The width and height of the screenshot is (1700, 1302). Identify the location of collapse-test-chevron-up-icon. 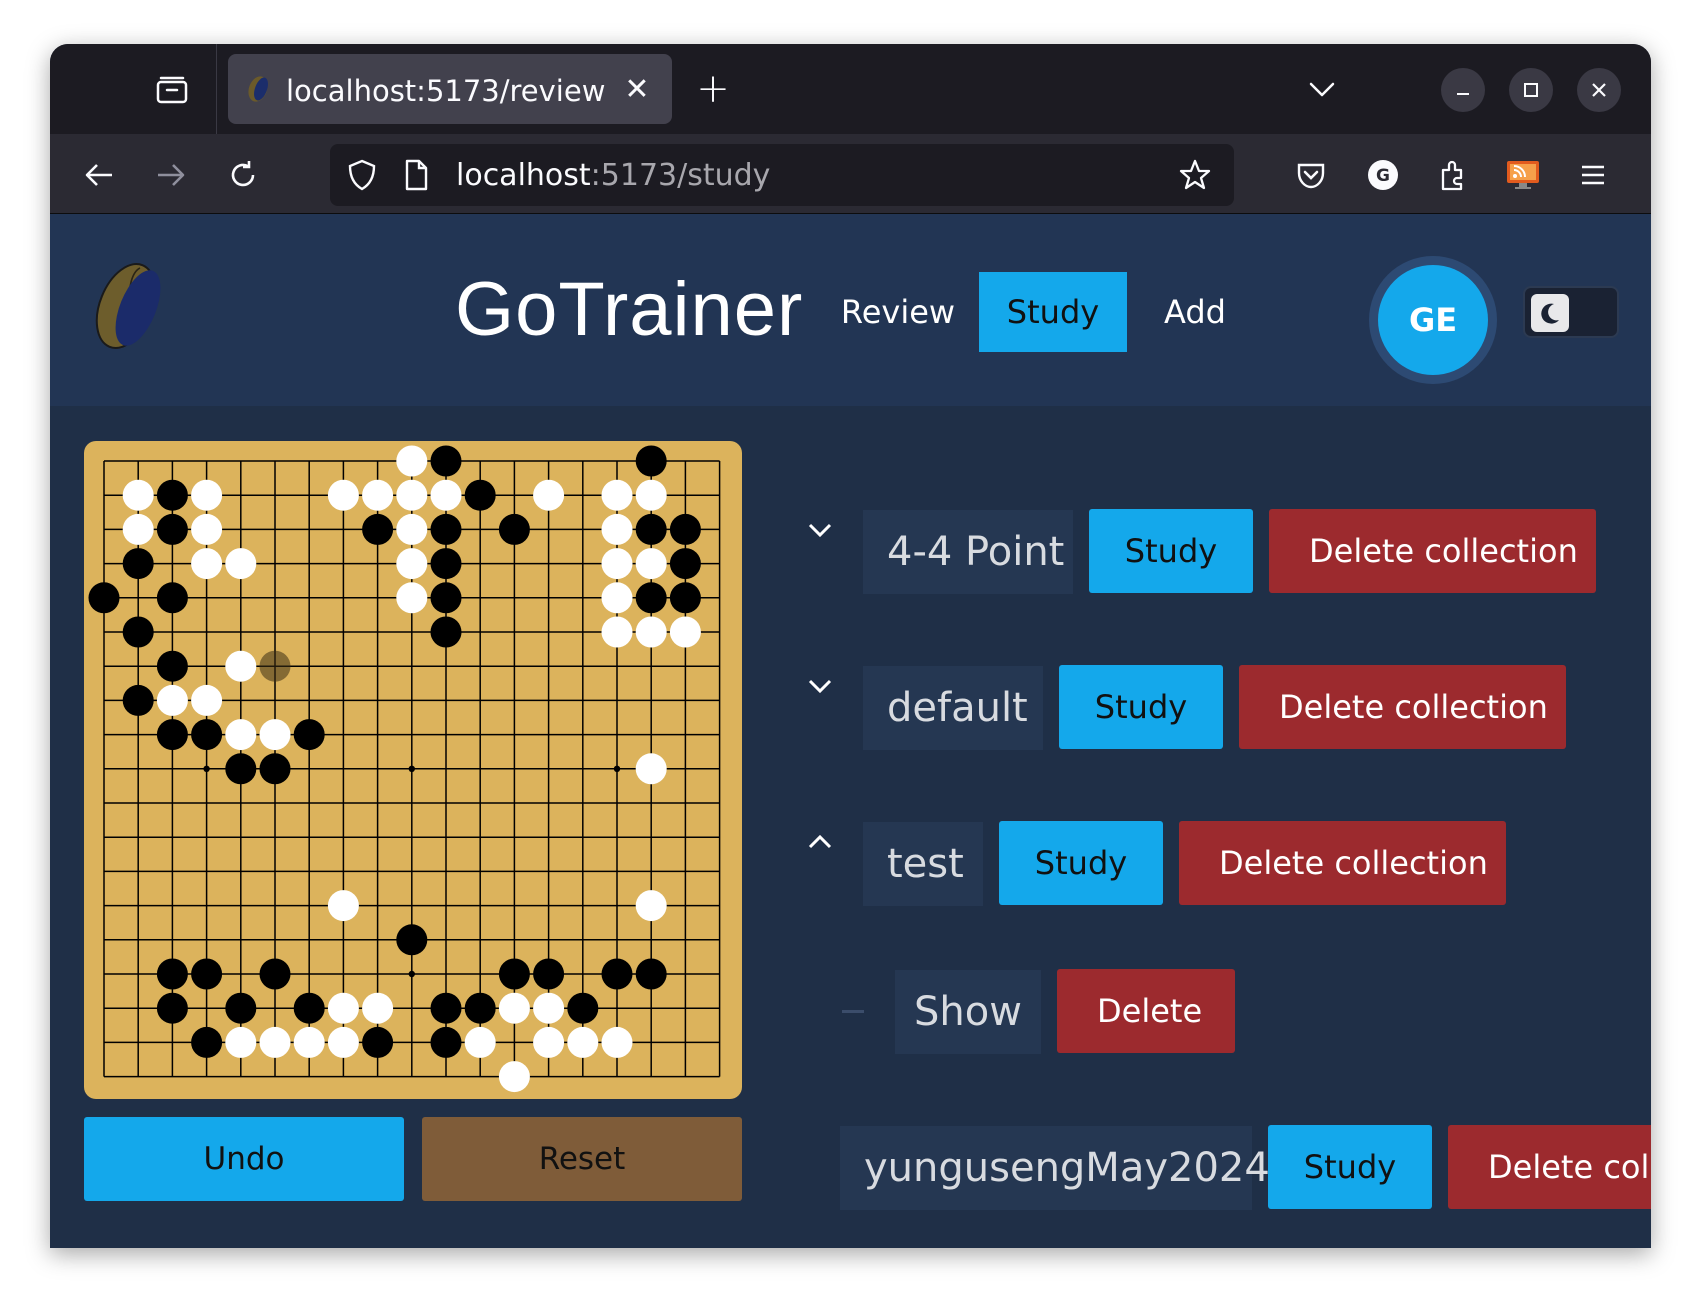
(820, 842).